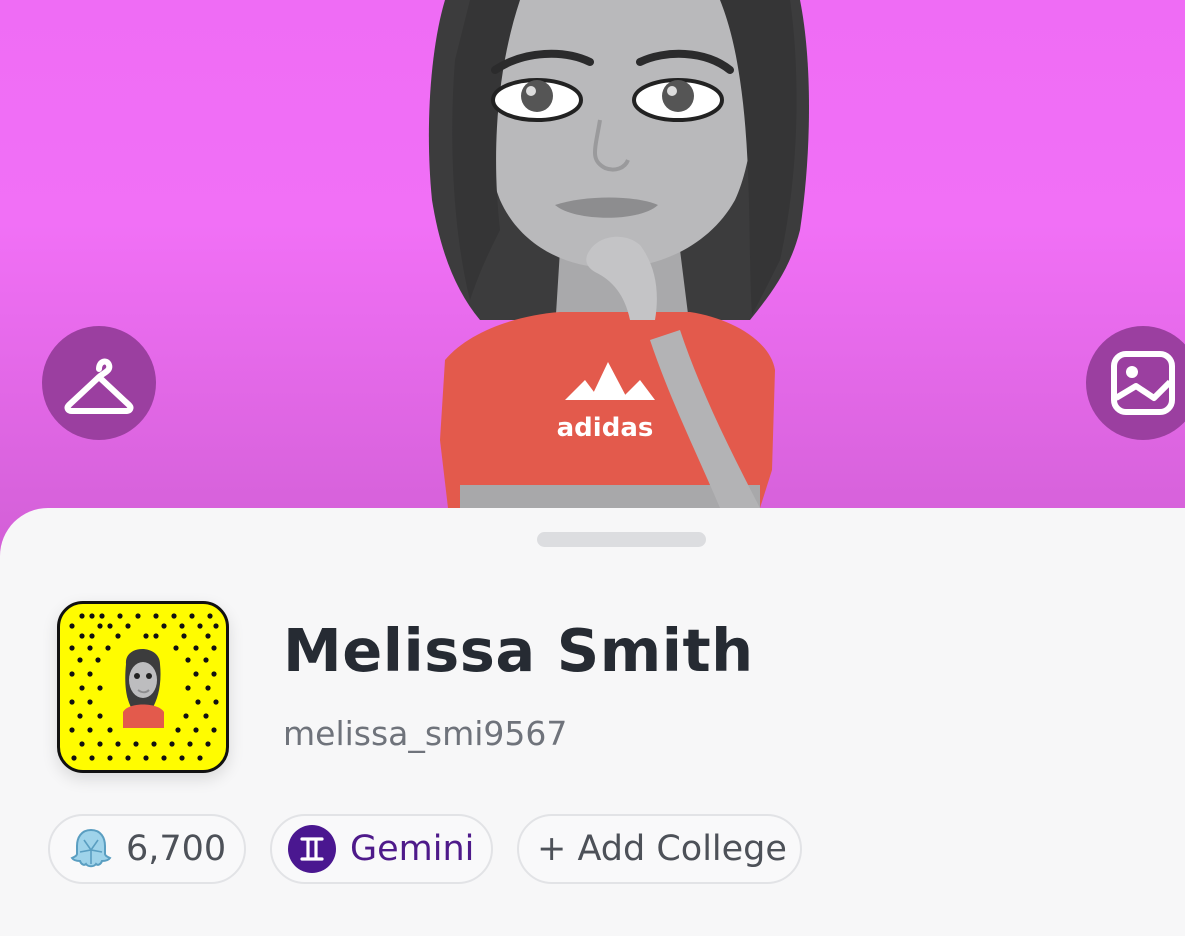 The height and width of the screenshot is (936, 1185). I want to click on snapcode, so click(143, 687).